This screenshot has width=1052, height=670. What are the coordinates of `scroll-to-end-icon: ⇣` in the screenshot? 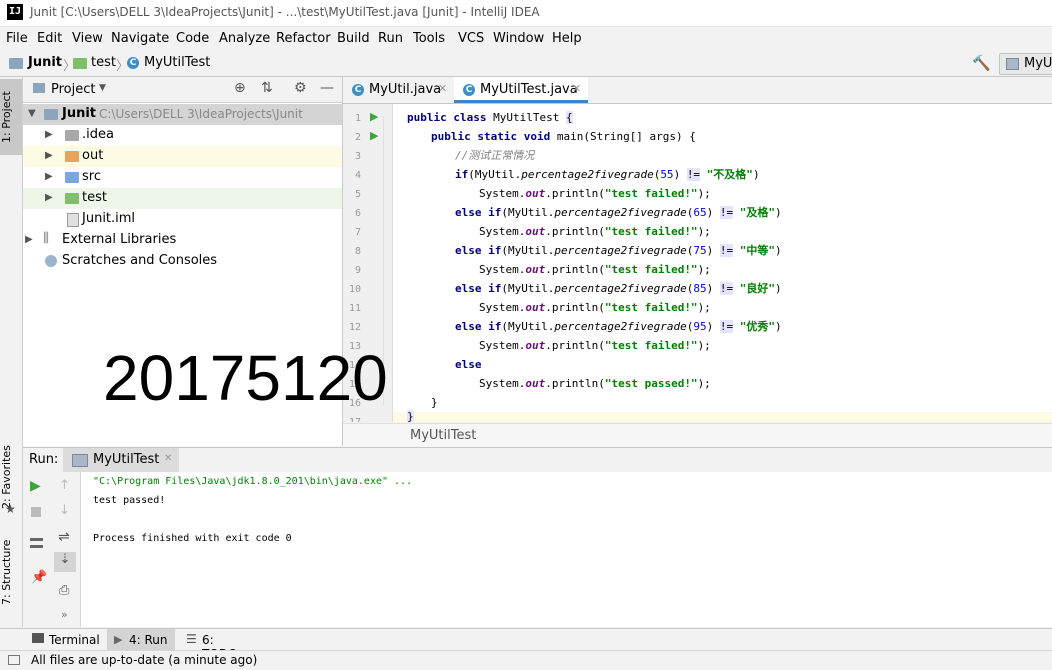 It's located at (65, 562).